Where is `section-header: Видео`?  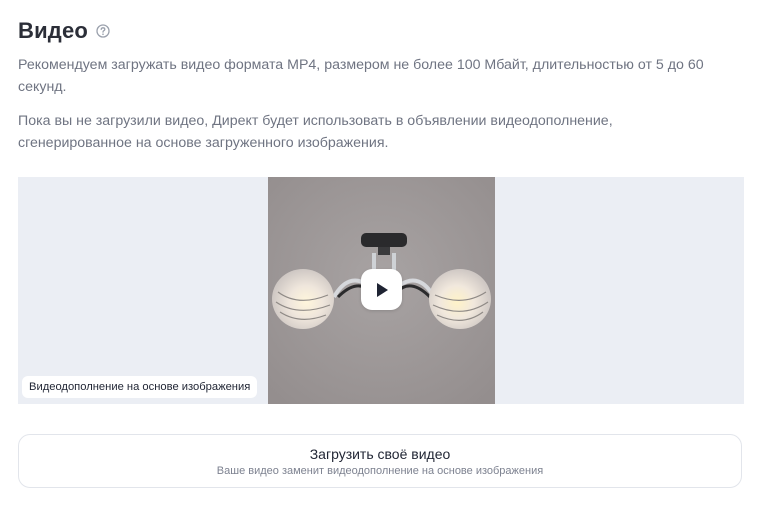
section-header: Видео is located at coordinates (64, 31).